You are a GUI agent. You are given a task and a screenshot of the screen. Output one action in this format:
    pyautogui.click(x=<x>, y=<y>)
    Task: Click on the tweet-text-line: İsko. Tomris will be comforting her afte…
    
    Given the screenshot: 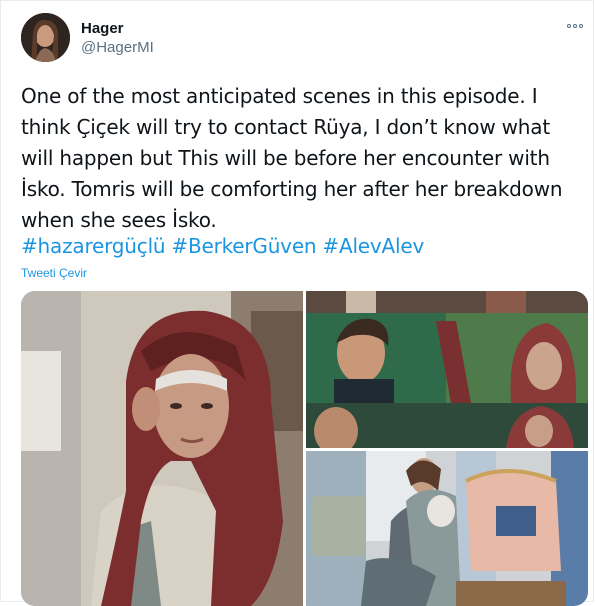 What is the action you would take?
    pyautogui.click(x=292, y=189)
    